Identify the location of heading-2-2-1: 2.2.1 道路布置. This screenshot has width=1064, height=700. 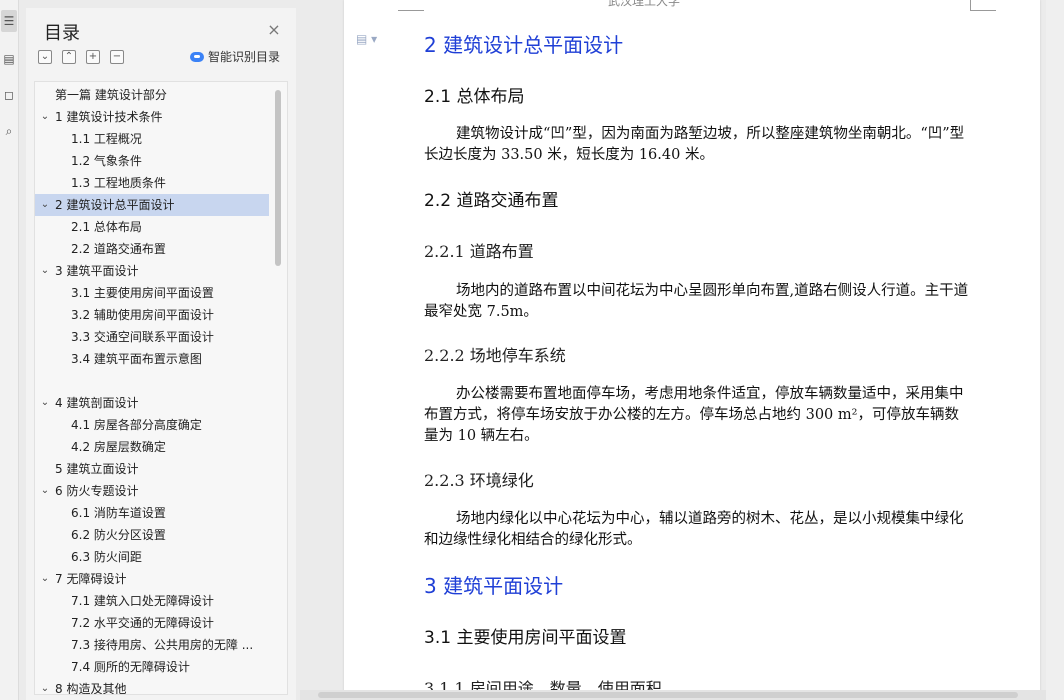
(479, 251).